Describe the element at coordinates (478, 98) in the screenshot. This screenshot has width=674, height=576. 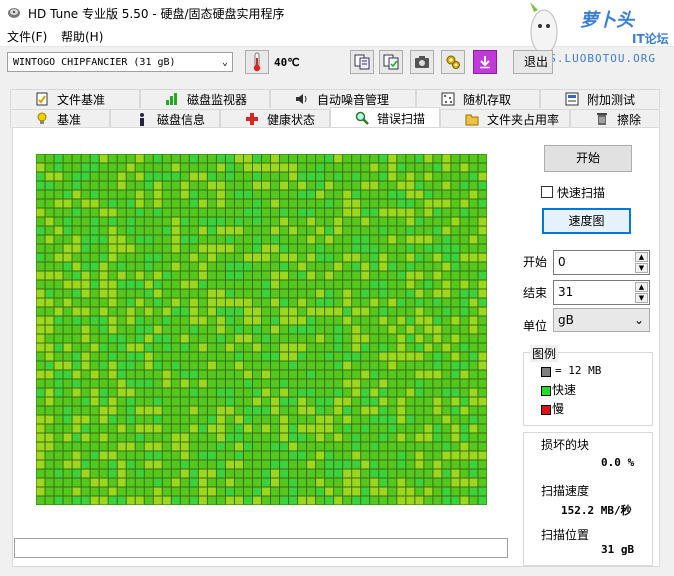
I see `tab-random-access: 随机存取` at that location.